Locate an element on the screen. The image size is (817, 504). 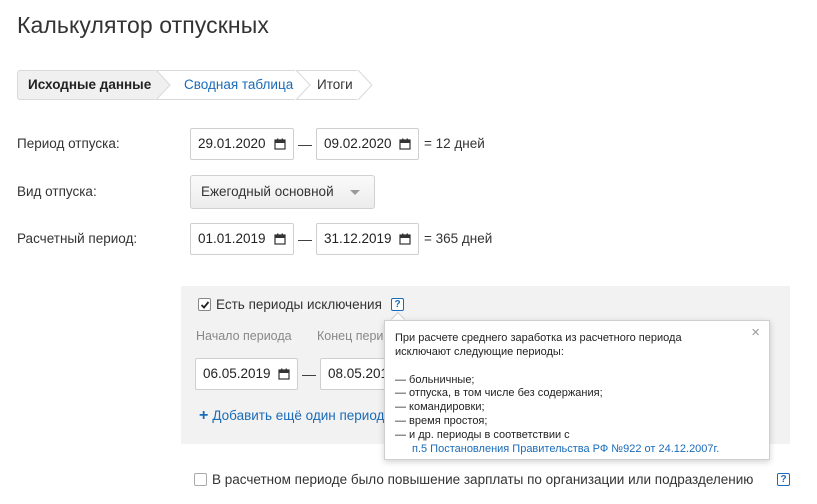
calc-start-date-input: 01.01.2019 is located at coordinates (242, 239).